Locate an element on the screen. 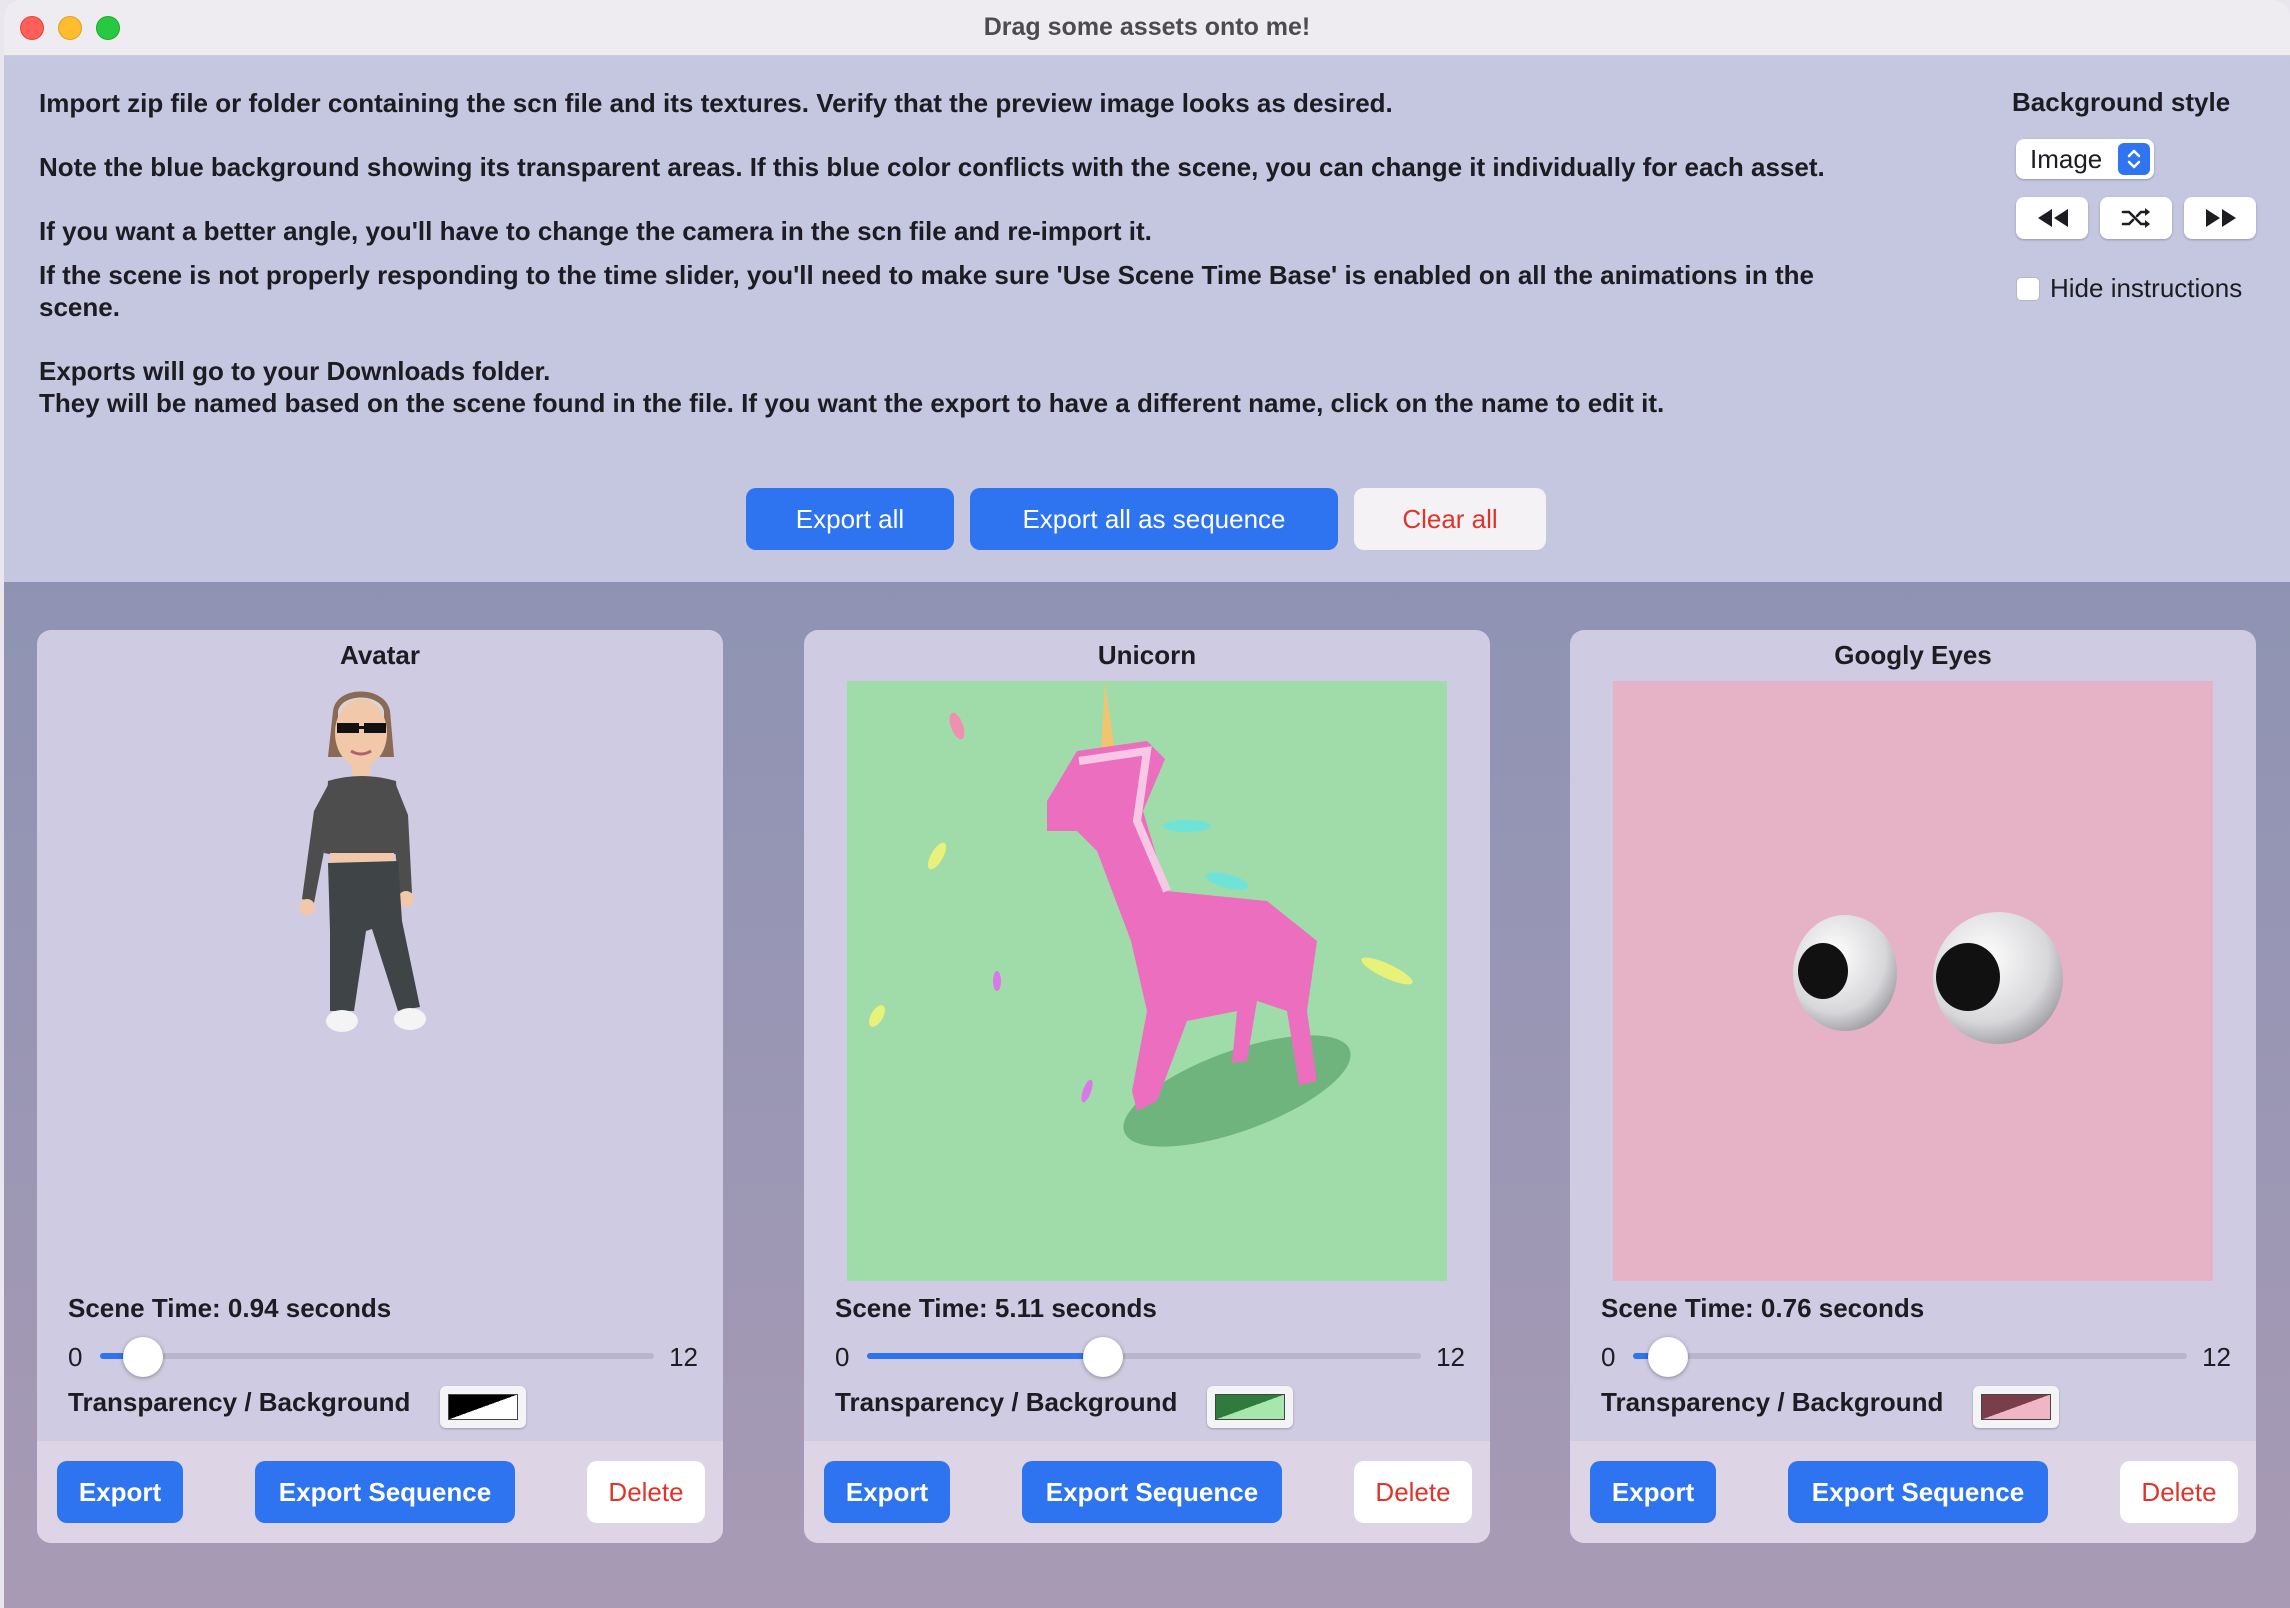 The image size is (2290, 1608). scene-time-label: Scene Time: 5.11 seconds is located at coordinates (996, 1308).